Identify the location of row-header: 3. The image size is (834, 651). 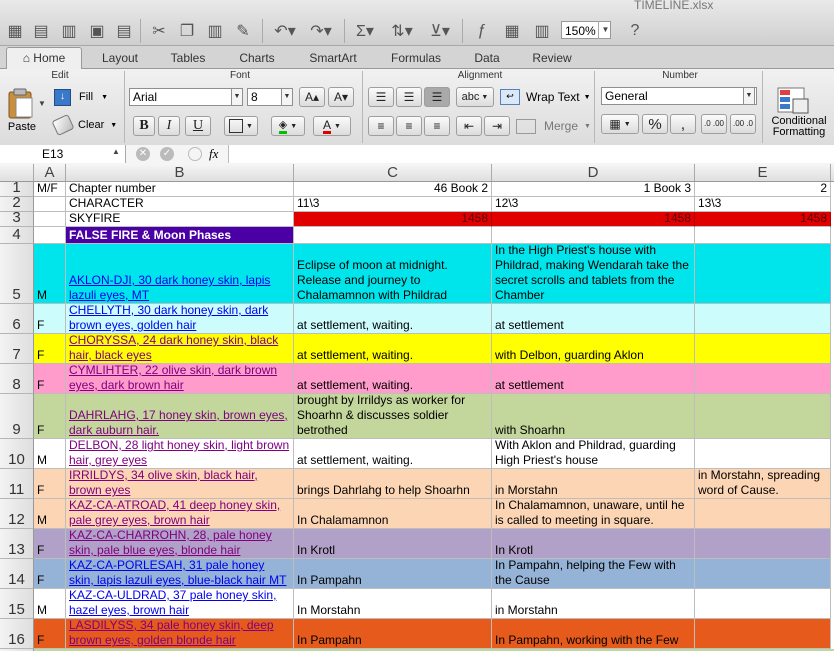
(17, 218).